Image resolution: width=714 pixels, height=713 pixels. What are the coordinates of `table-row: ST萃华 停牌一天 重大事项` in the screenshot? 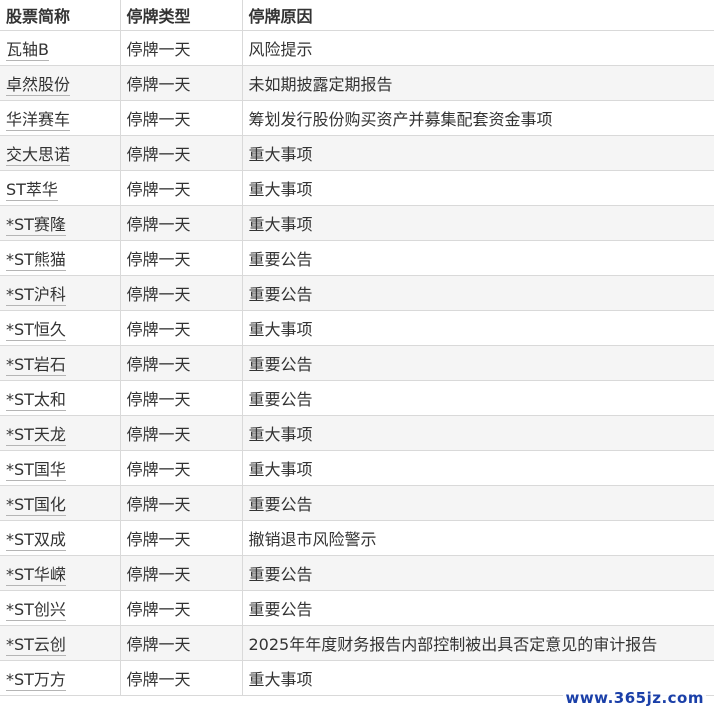 It's located at (357, 187).